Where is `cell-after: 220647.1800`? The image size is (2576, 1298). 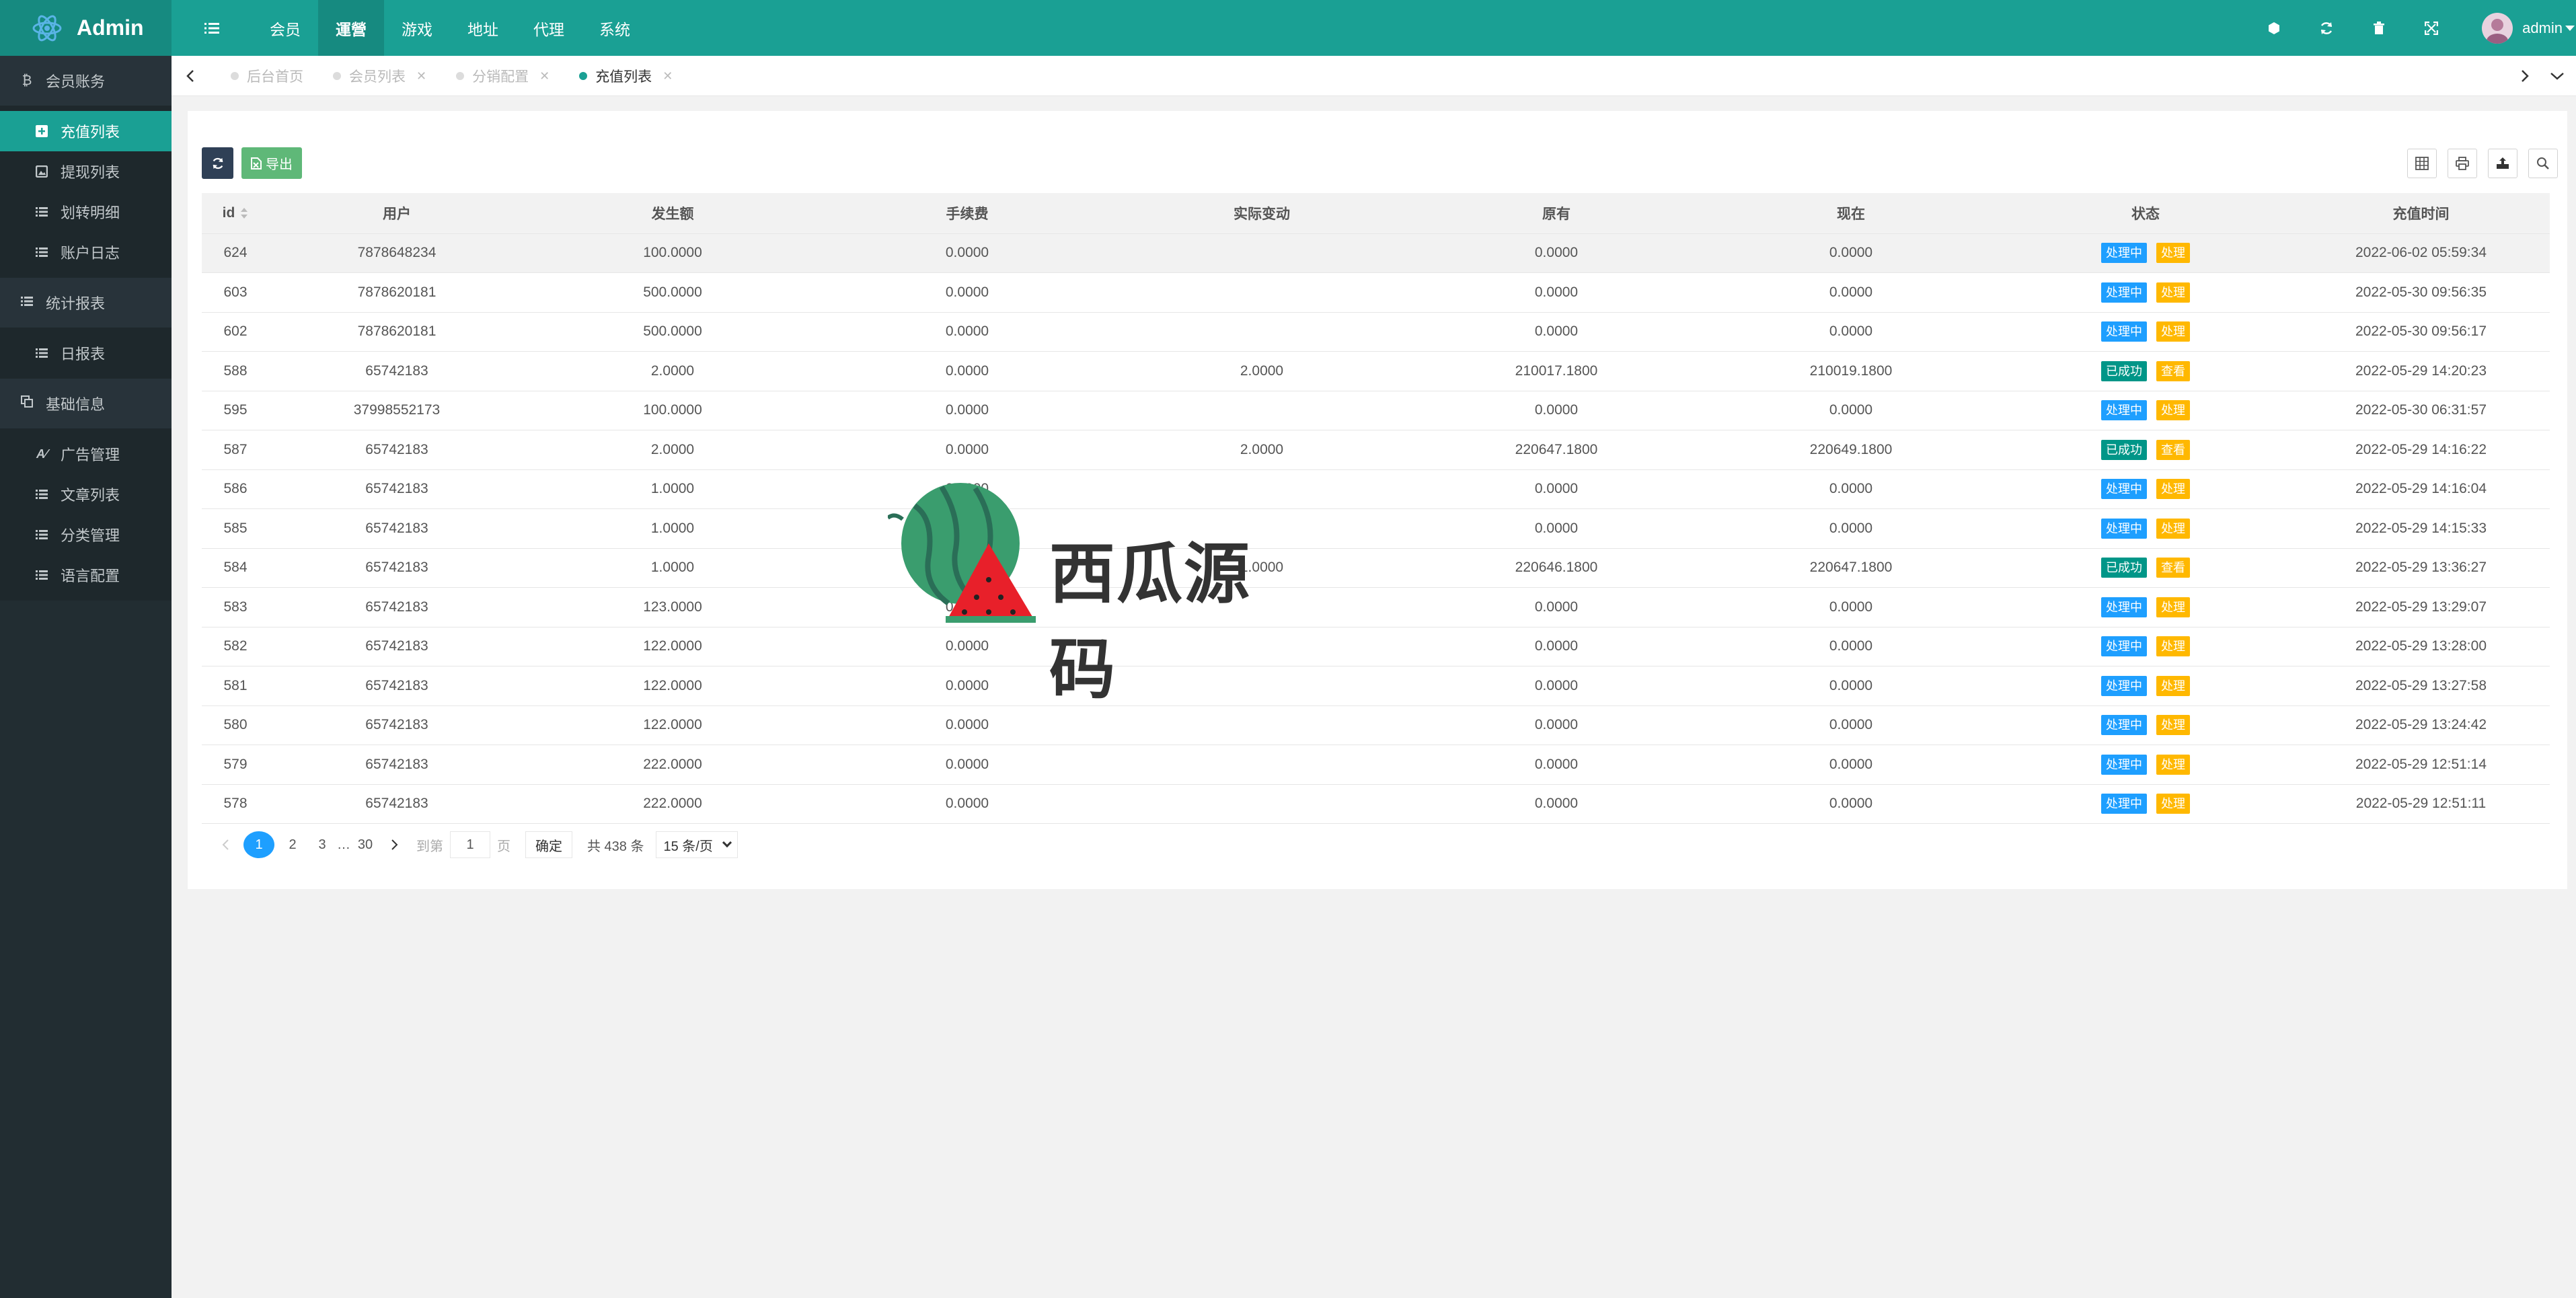
cell-after: 220647.1800 is located at coordinates (1851, 568).